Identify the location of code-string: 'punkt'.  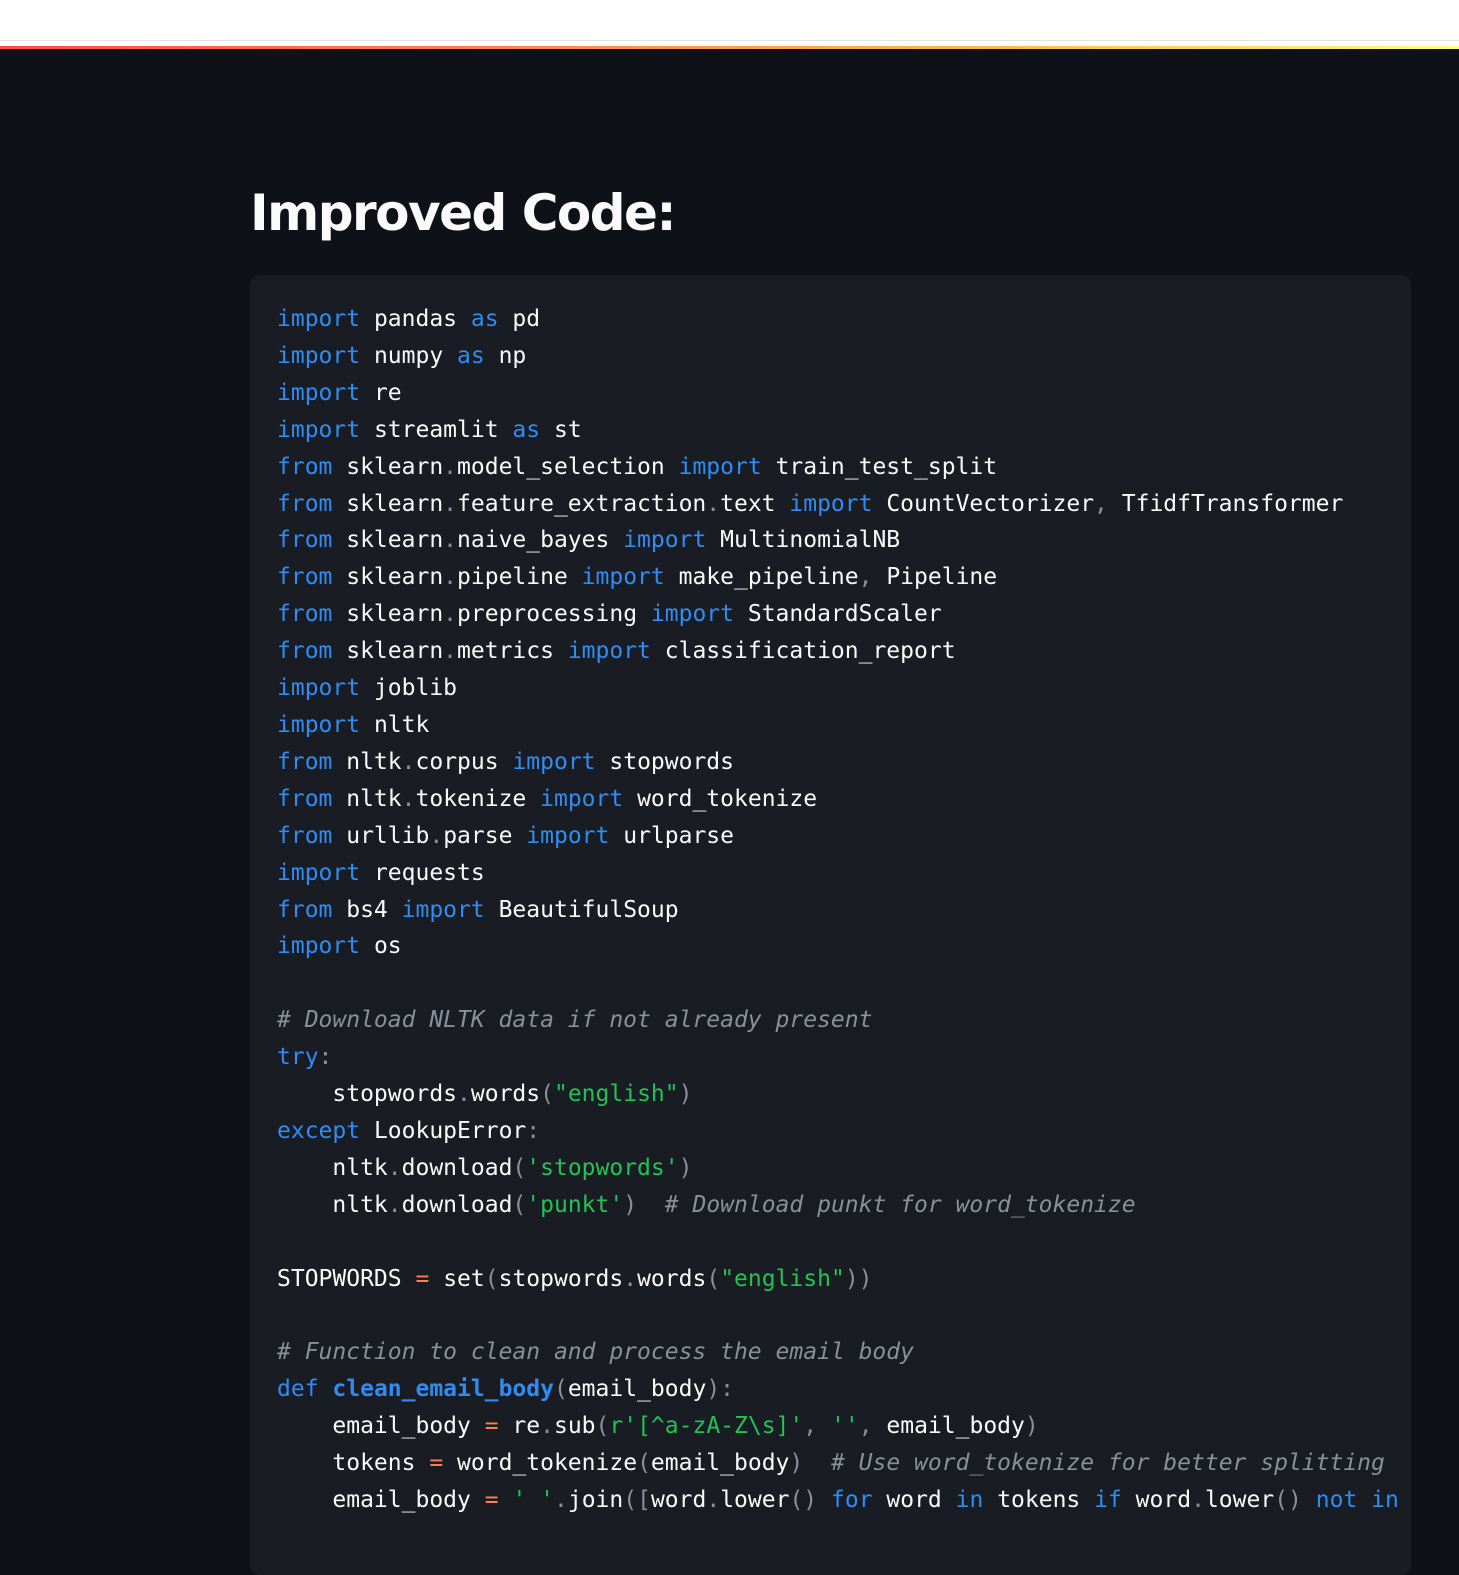
(575, 1204).